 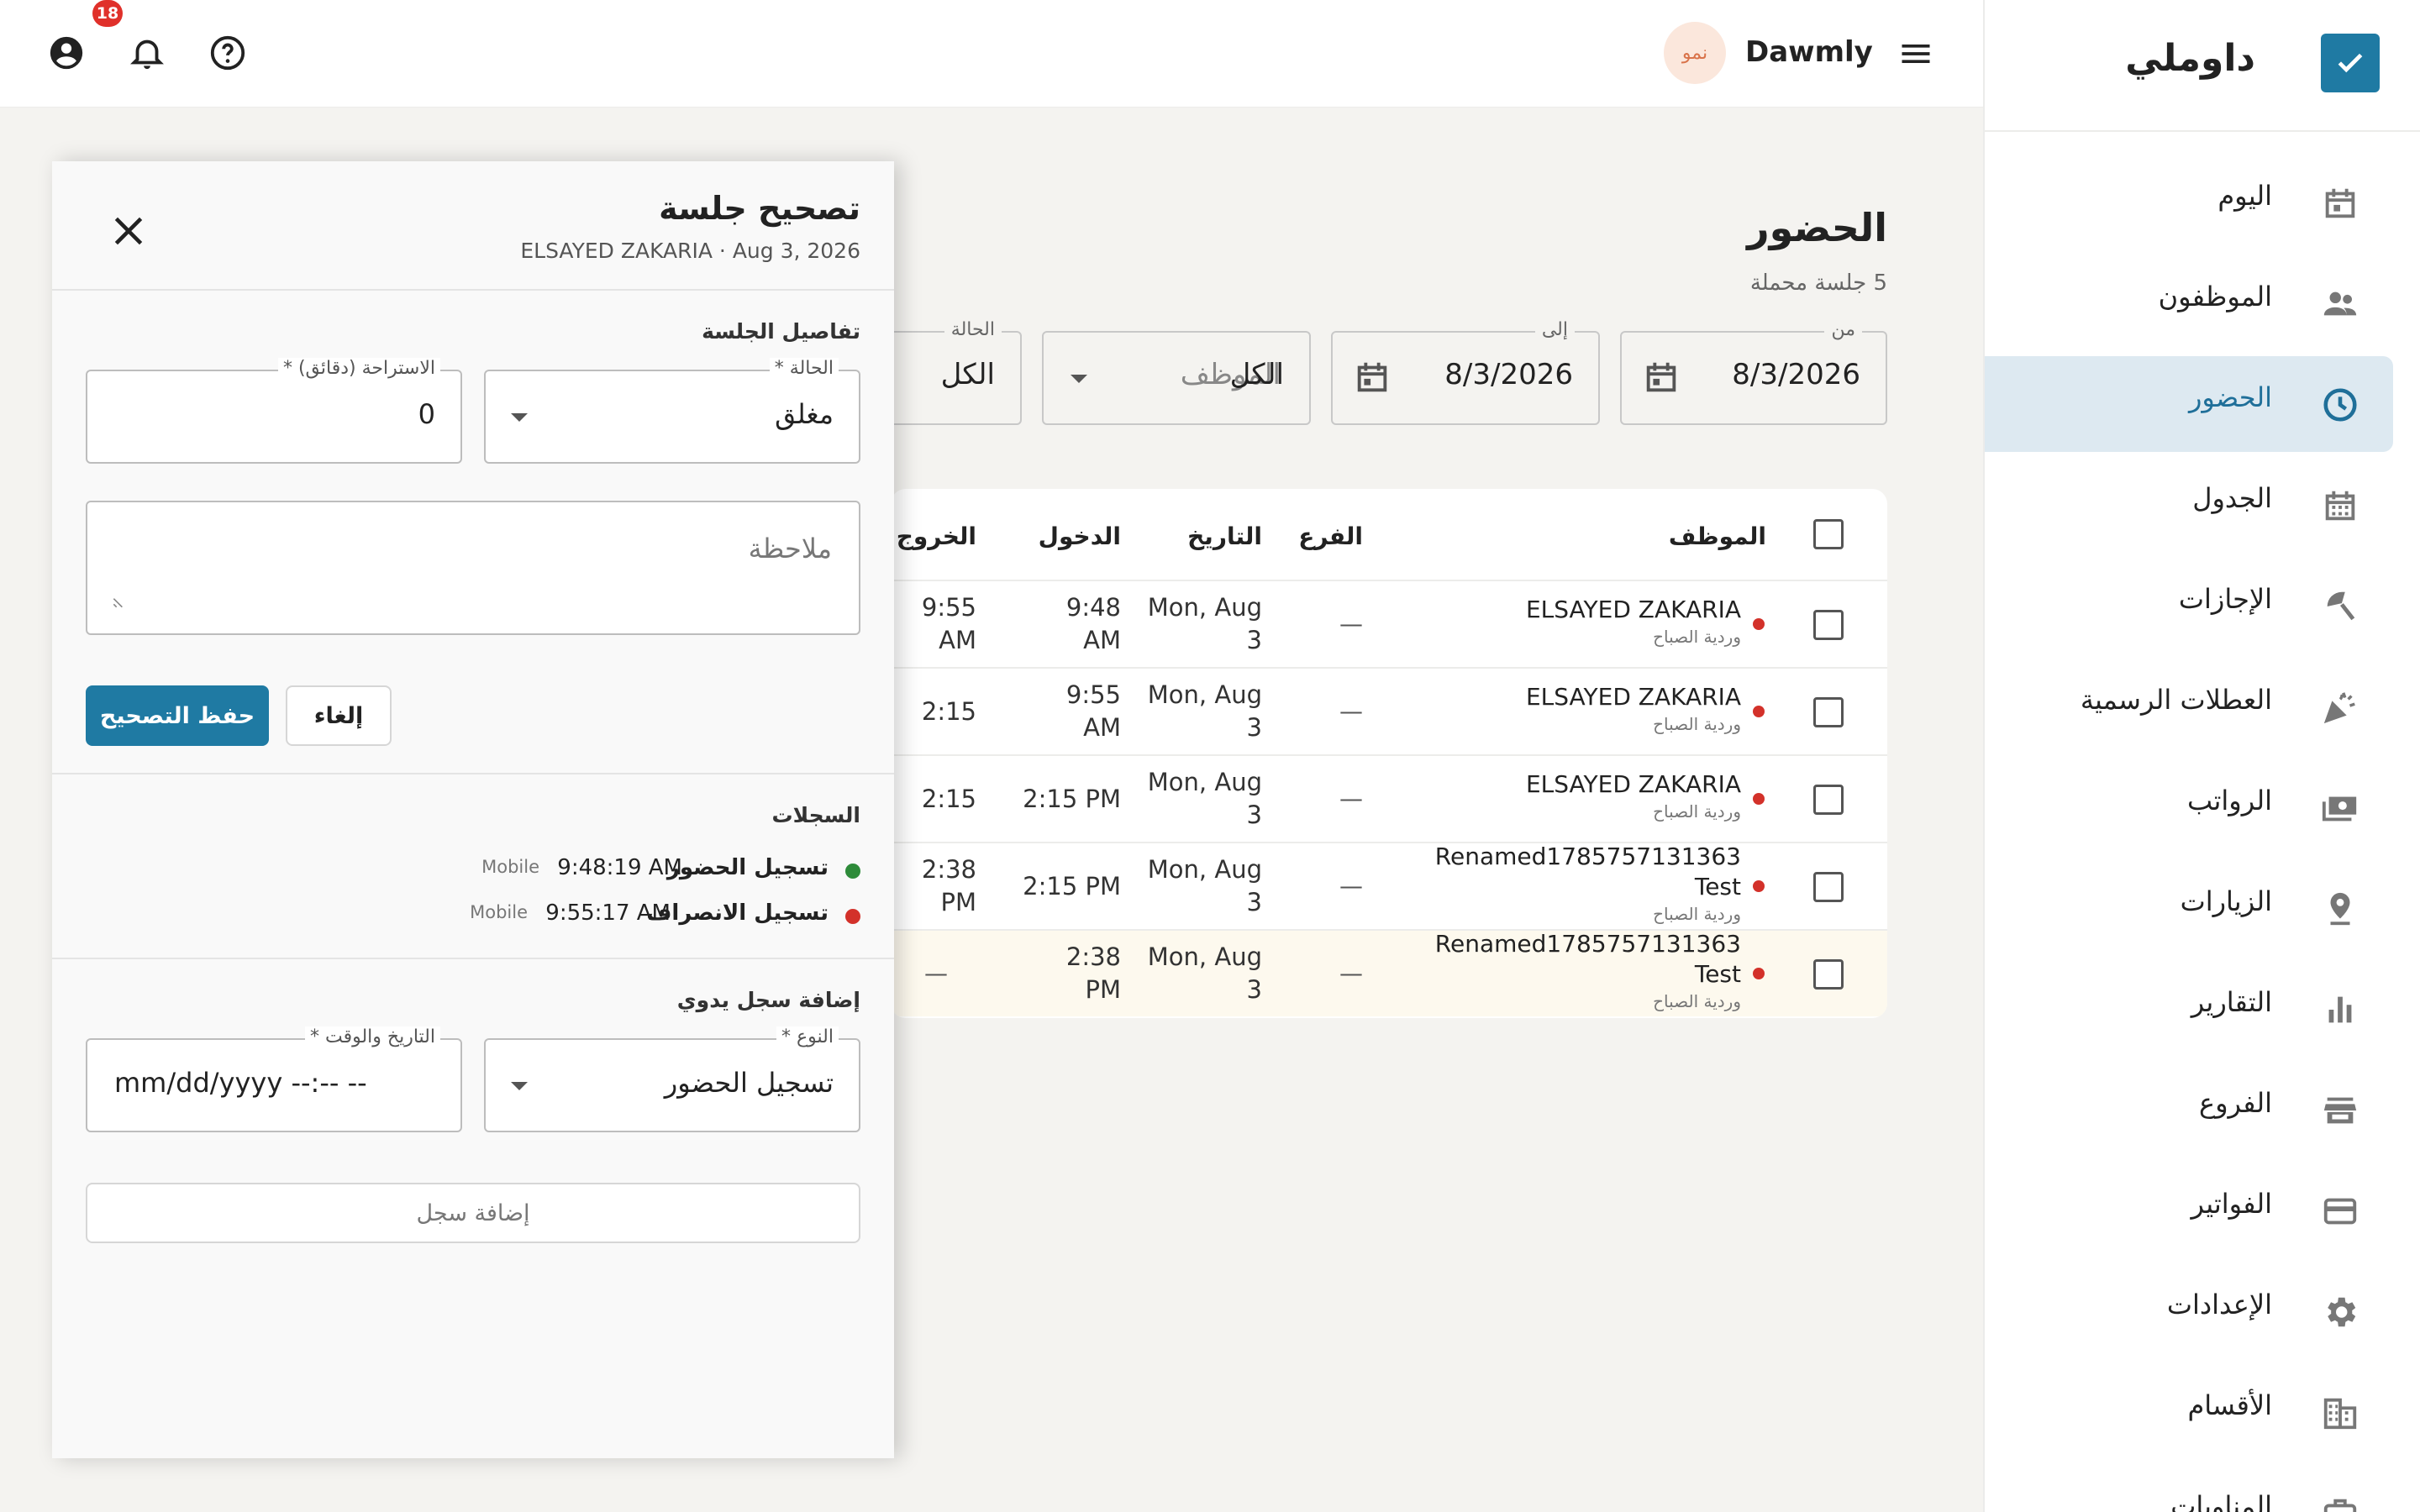 What do you see at coordinates (2225, 599) in the screenshot?
I see `sidebar-item-label: الإجازات` at bounding box center [2225, 599].